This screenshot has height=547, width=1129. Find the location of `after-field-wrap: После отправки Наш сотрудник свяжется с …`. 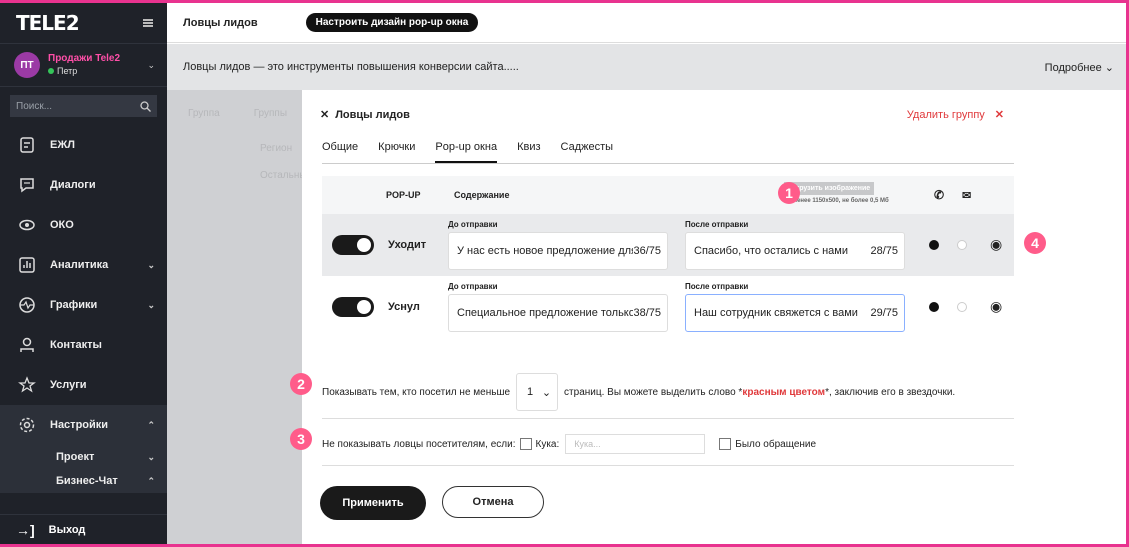

after-field-wrap: После отправки Наш сотрудник свяжется с … is located at coordinates (795, 307).